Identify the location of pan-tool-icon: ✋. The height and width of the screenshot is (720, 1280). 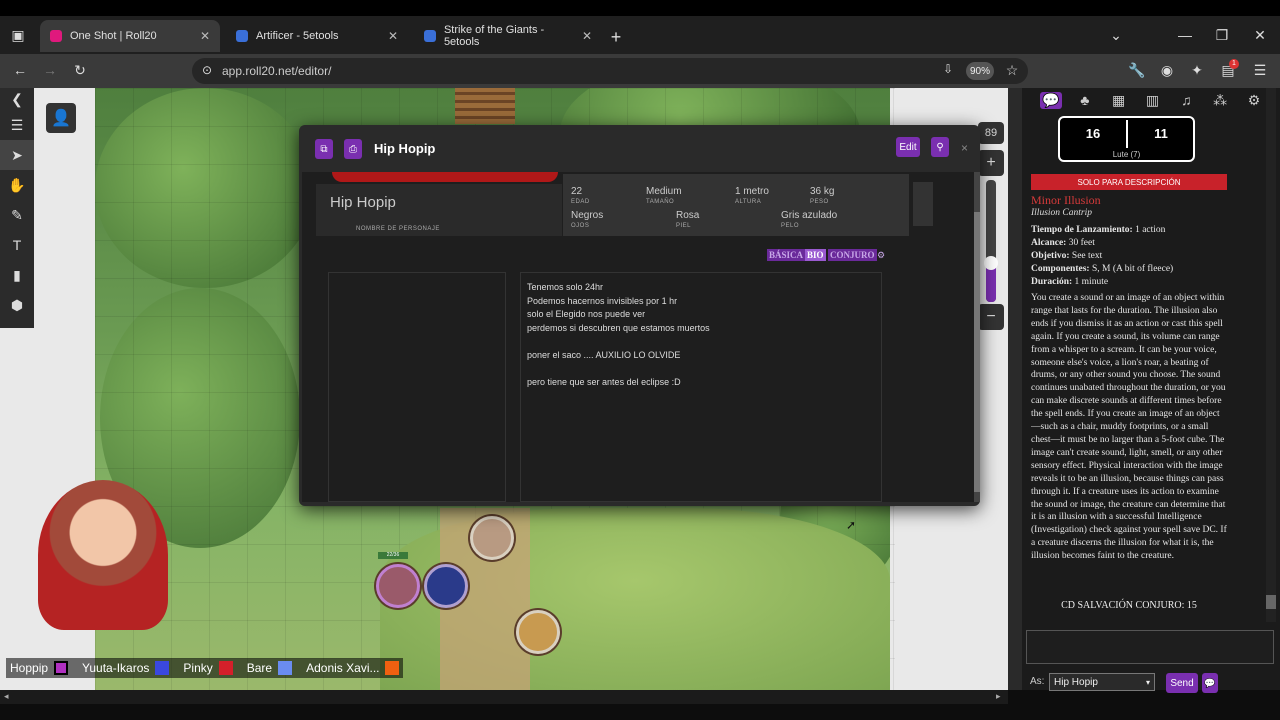
(17, 185).